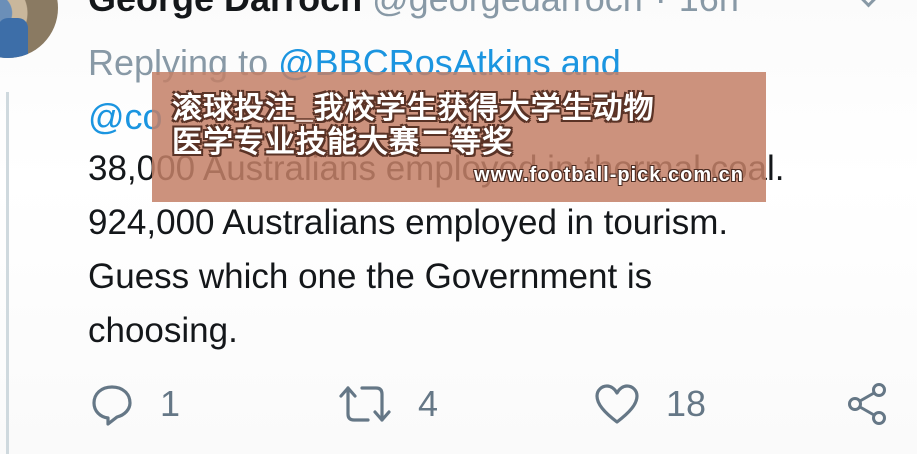  I want to click on user-handle: @georgedarroch, so click(507, 9).